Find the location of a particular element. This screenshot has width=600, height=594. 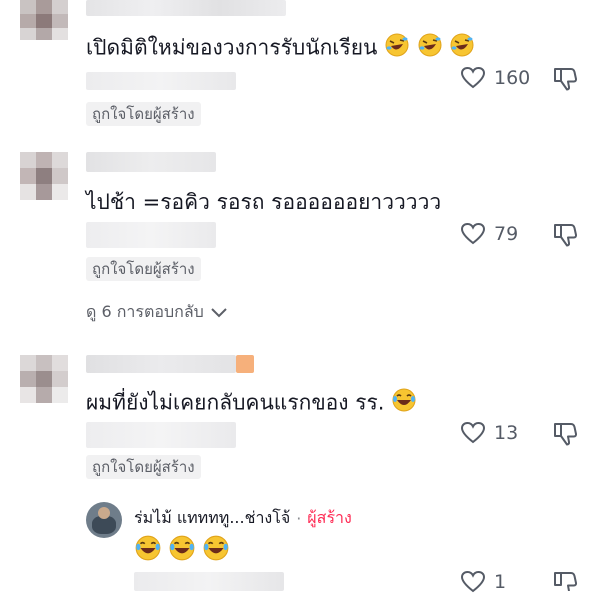

like-count: 13 is located at coordinates (506, 433).